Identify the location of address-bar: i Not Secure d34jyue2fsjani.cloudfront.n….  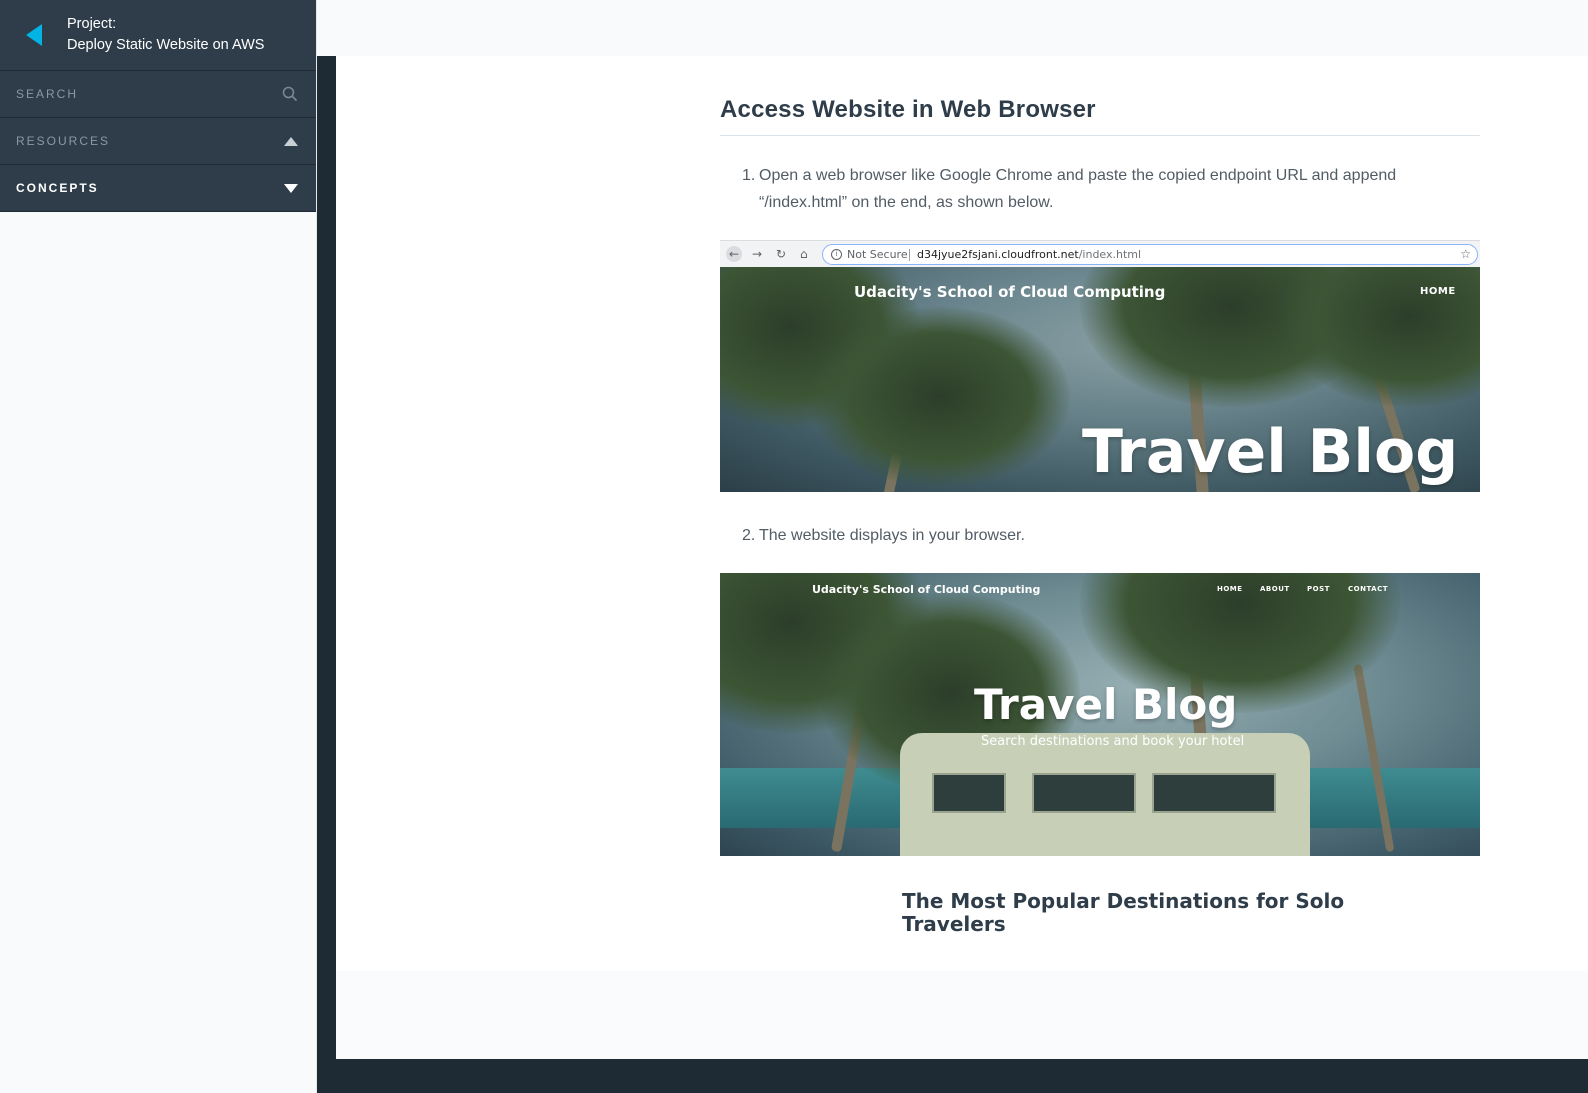
(1150, 254).